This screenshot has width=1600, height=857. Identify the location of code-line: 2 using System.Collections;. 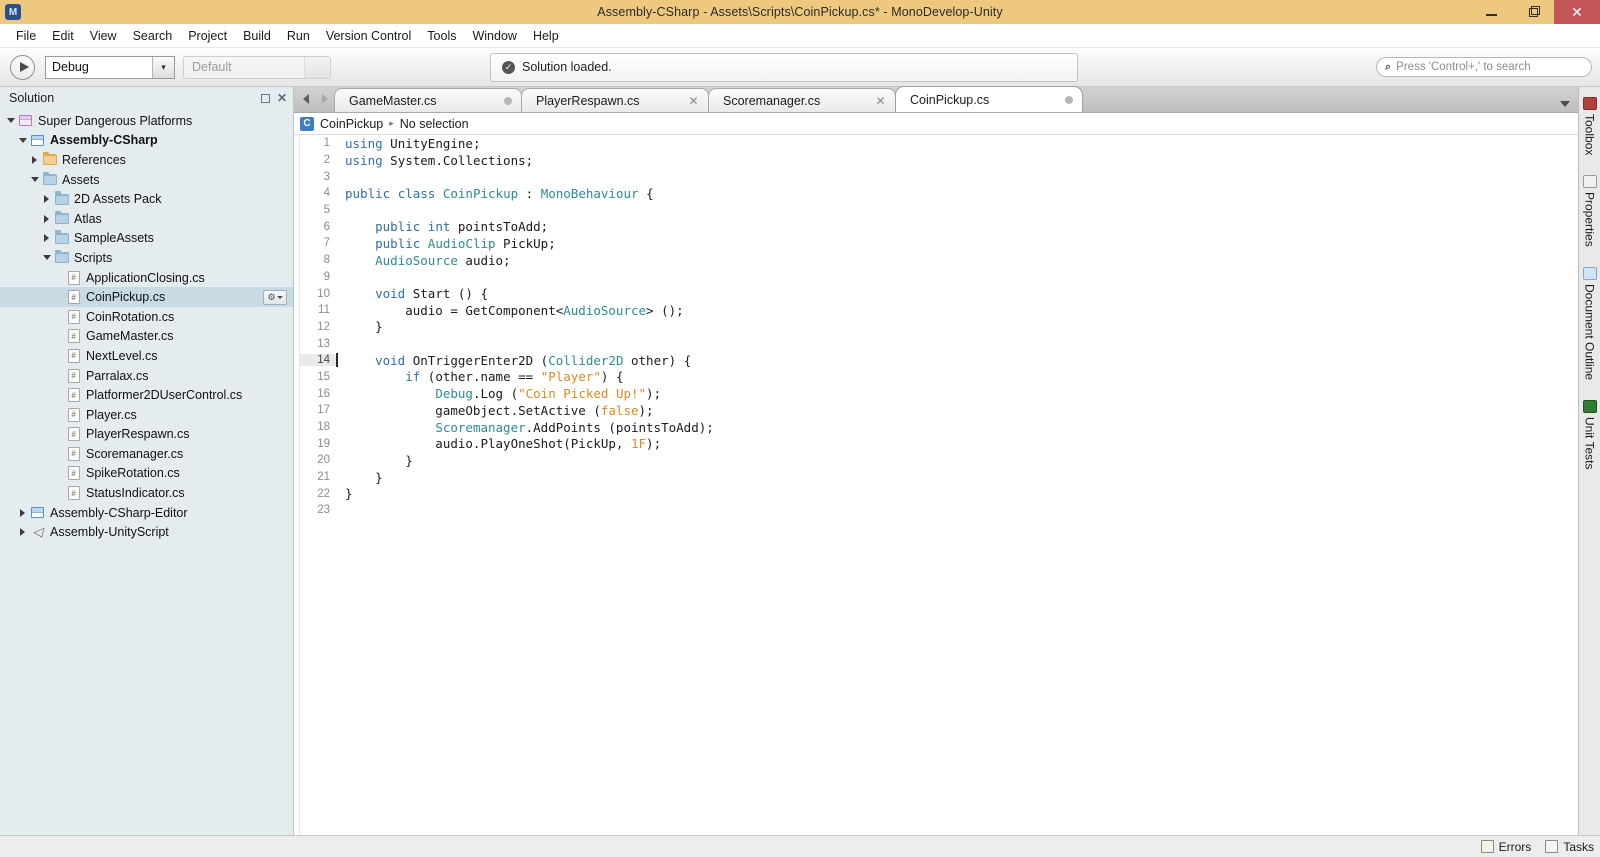
(939, 160).